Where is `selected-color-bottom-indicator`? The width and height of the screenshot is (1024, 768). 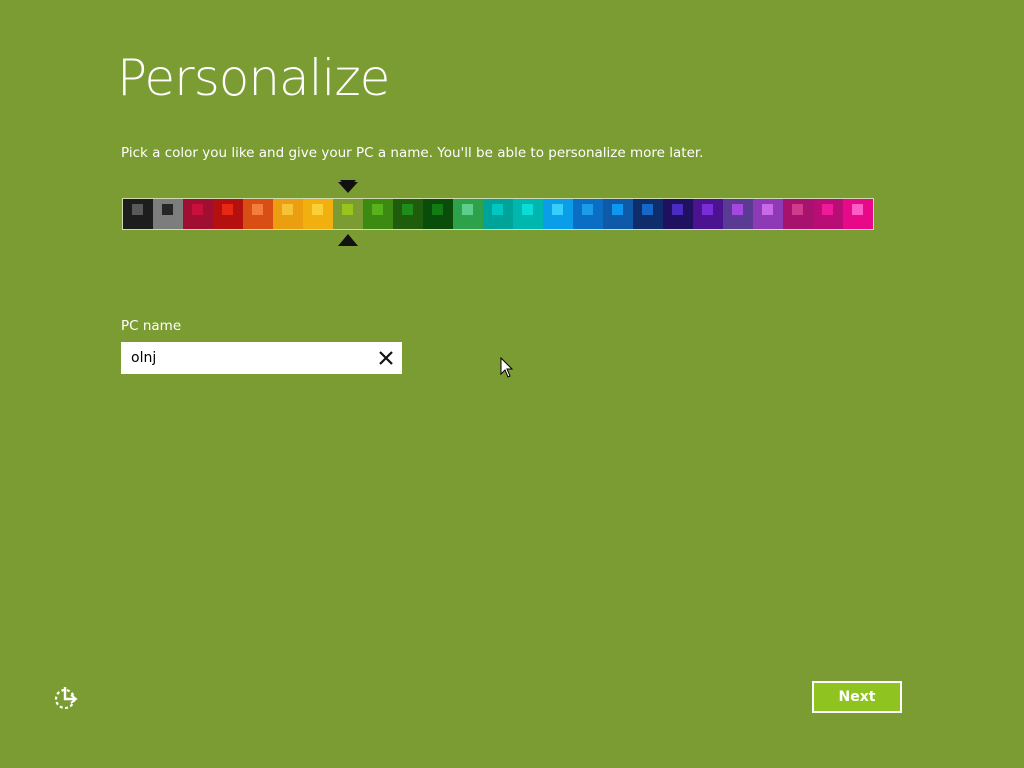 selected-color-bottom-indicator is located at coordinates (348, 240).